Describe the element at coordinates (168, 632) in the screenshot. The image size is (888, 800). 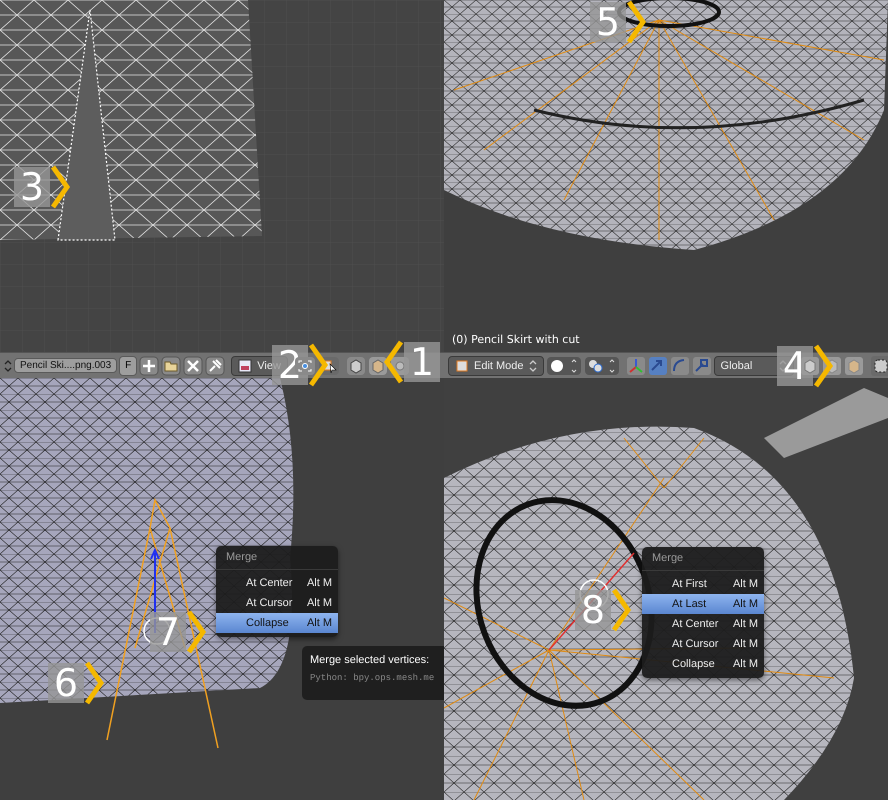
I see `callout-number: 7` at that location.